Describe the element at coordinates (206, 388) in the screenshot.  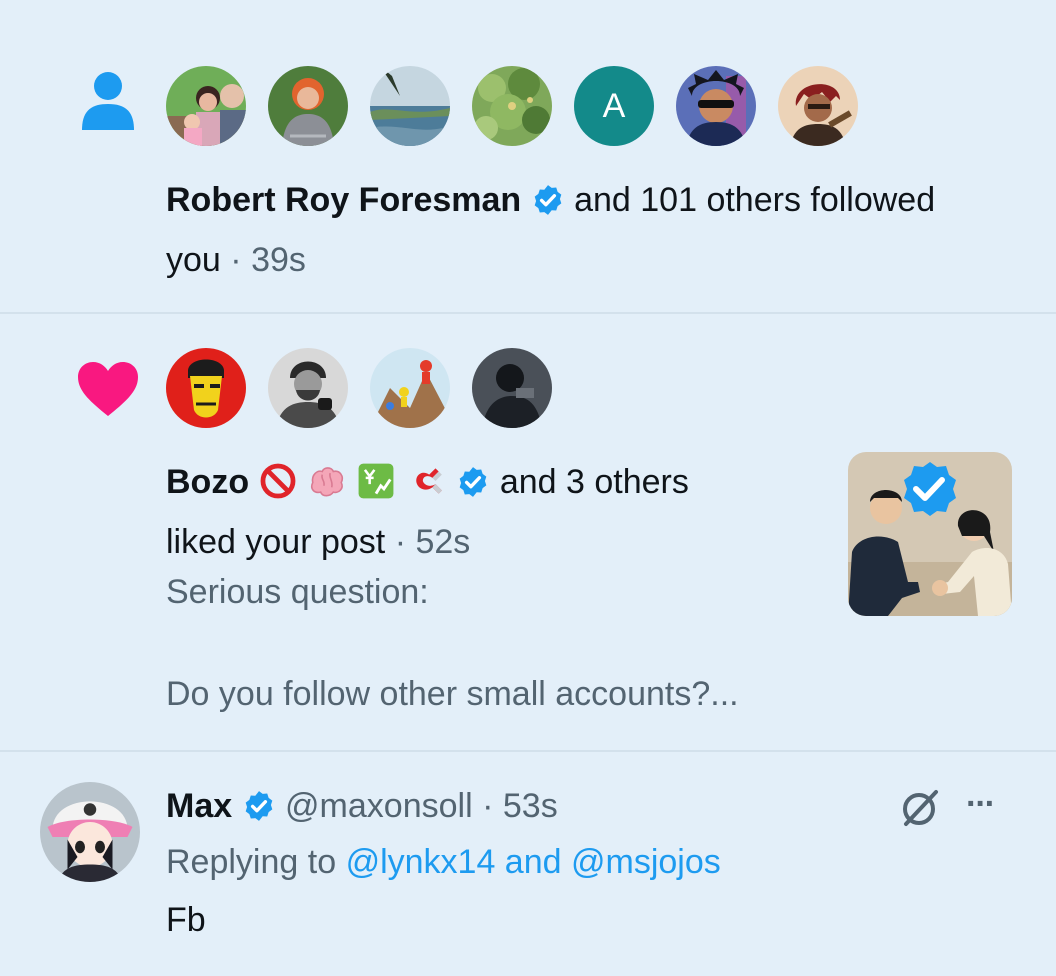
I see `avatar-cartoon-yellow-face` at that location.